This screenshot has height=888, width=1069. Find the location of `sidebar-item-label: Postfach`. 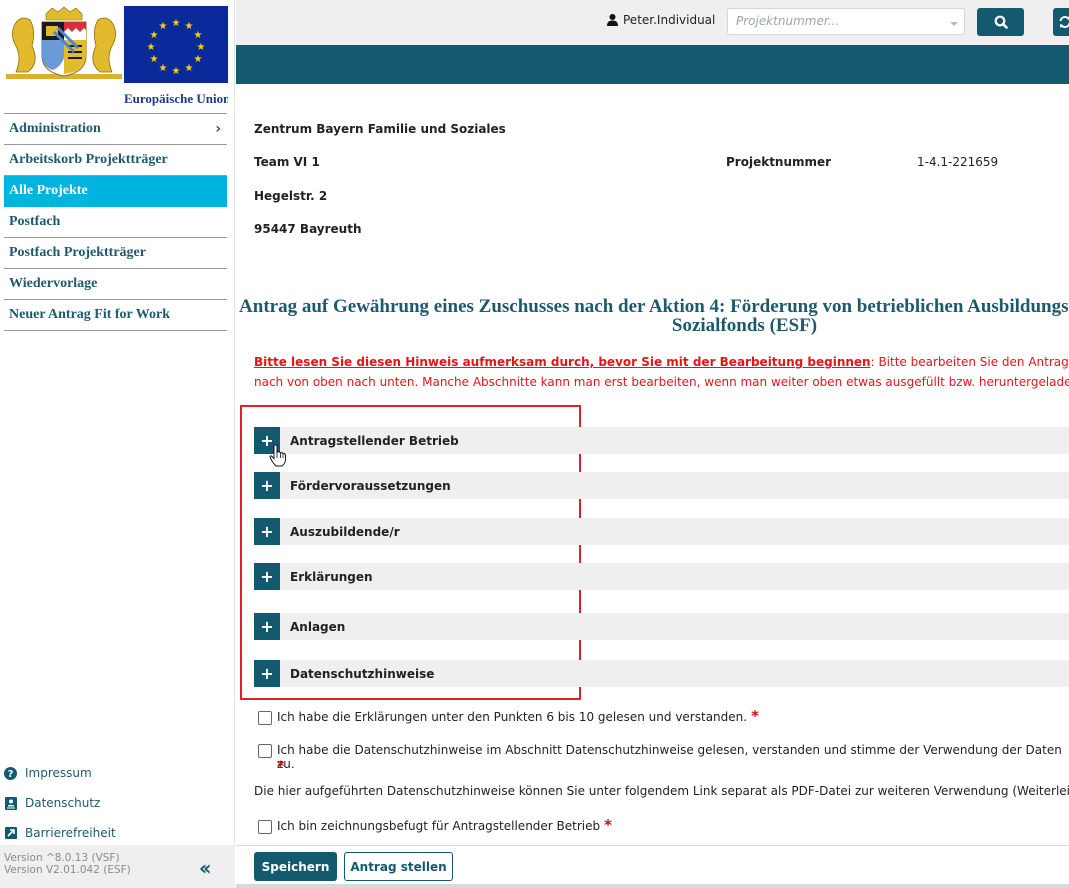

sidebar-item-label: Postfach is located at coordinates (35, 221).